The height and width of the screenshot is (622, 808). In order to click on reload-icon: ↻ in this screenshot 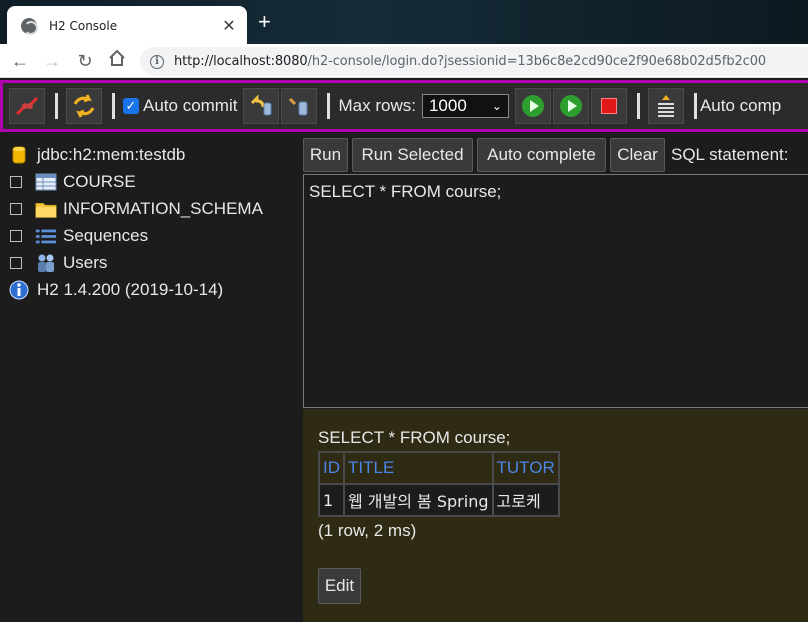, I will do `click(85, 61)`.